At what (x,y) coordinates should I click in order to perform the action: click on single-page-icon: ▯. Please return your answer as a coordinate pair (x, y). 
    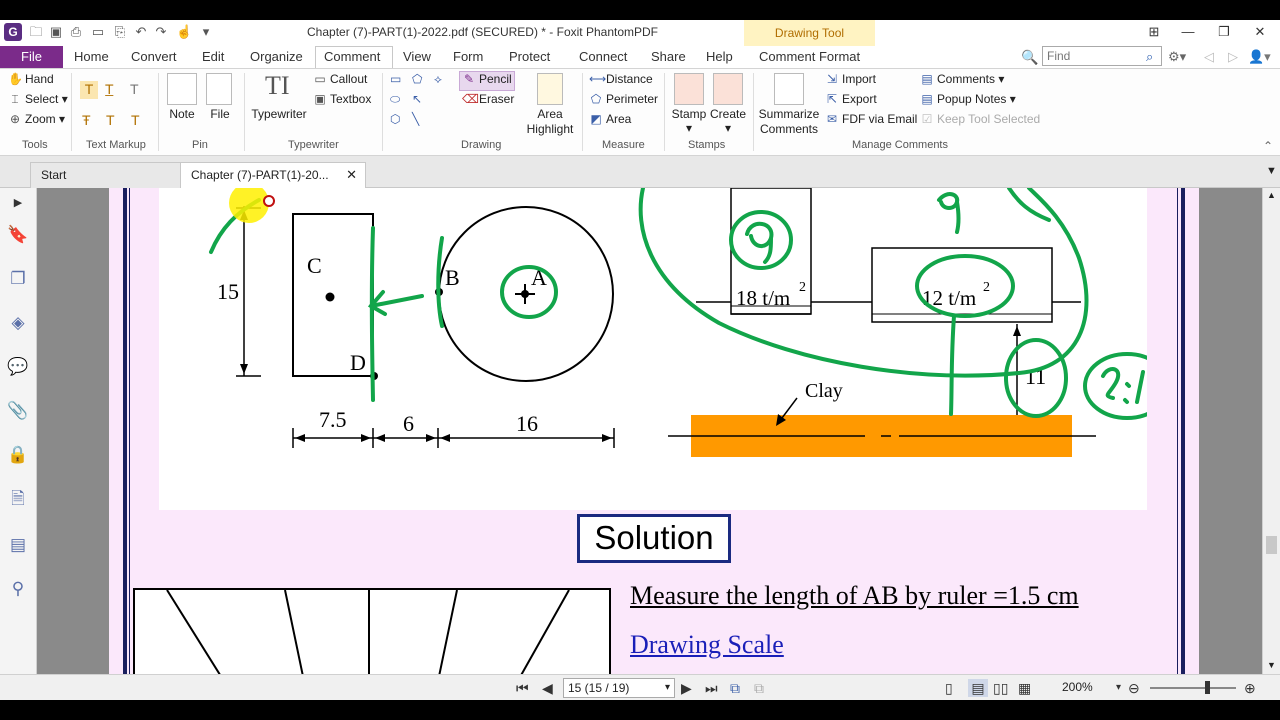
    Looking at the image, I should click on (949, 688).